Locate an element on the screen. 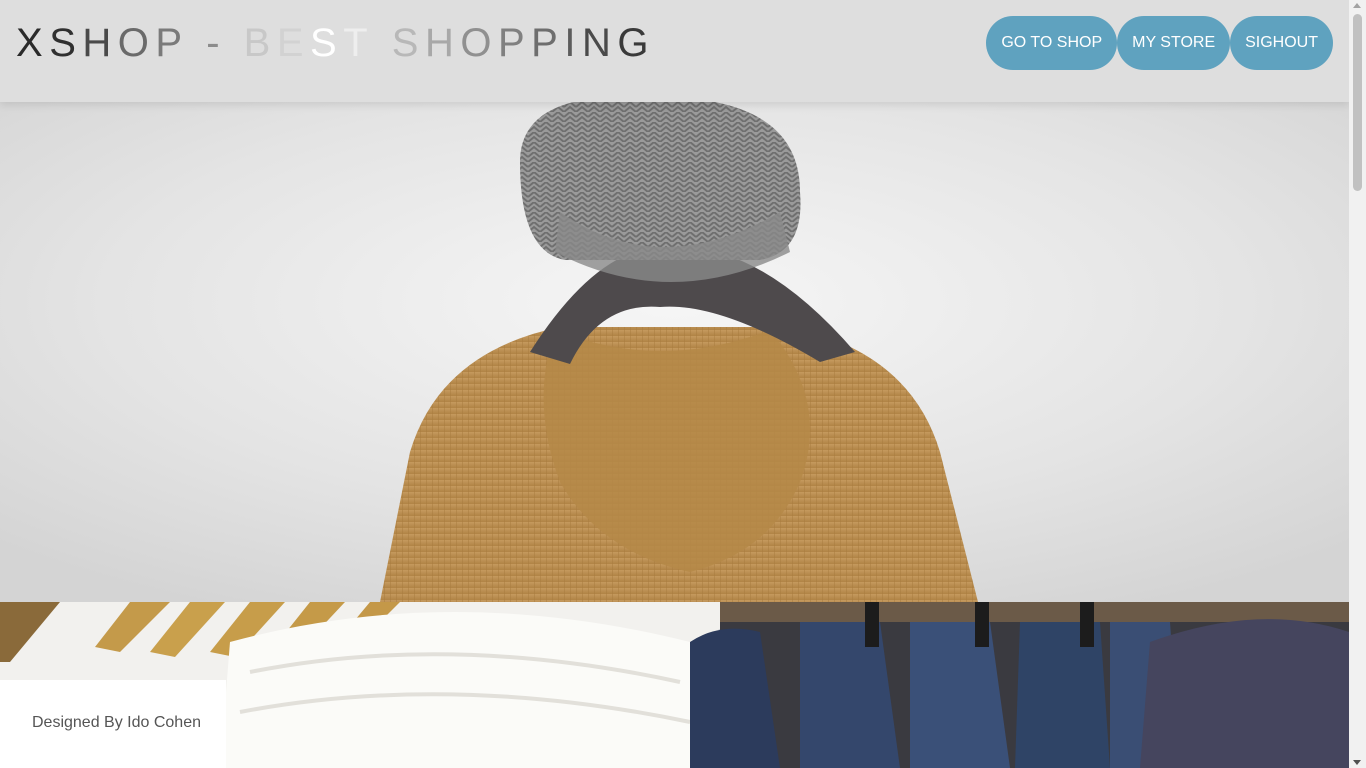  scroll-down-arrow-icon is located at coordinates (1357, 762).